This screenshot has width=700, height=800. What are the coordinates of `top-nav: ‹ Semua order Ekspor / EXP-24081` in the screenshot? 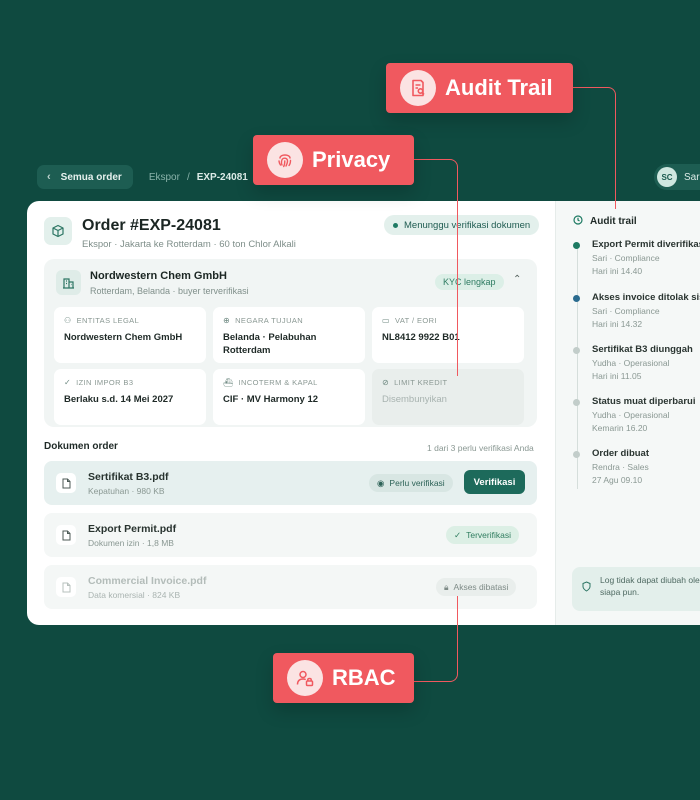 It's located at (142, 177).